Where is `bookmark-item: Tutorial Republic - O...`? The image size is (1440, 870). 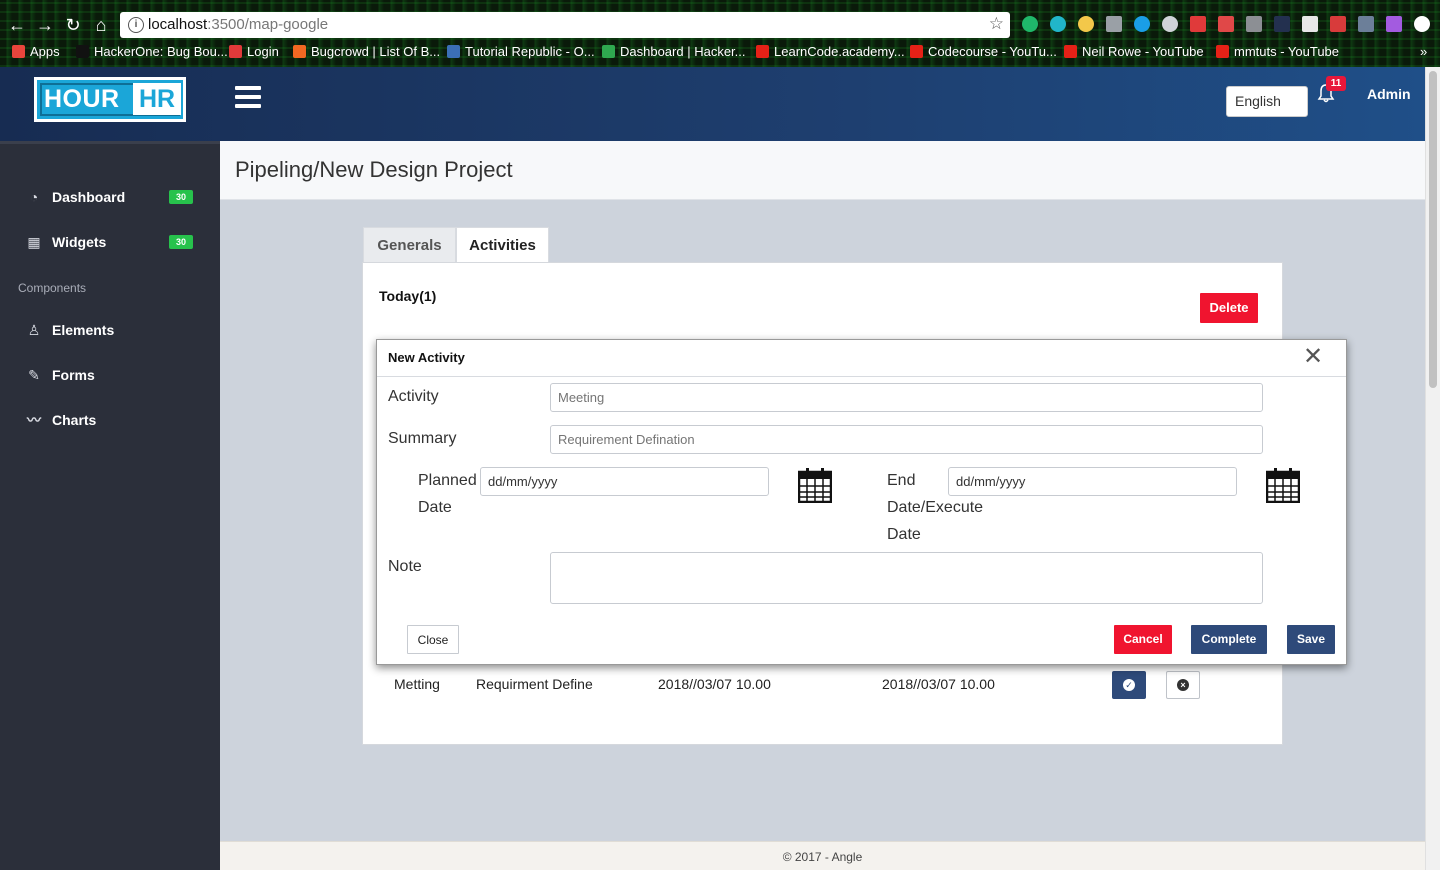 bookmark-item: Tutorial Republic - O... is located at coordinates (521, 51).